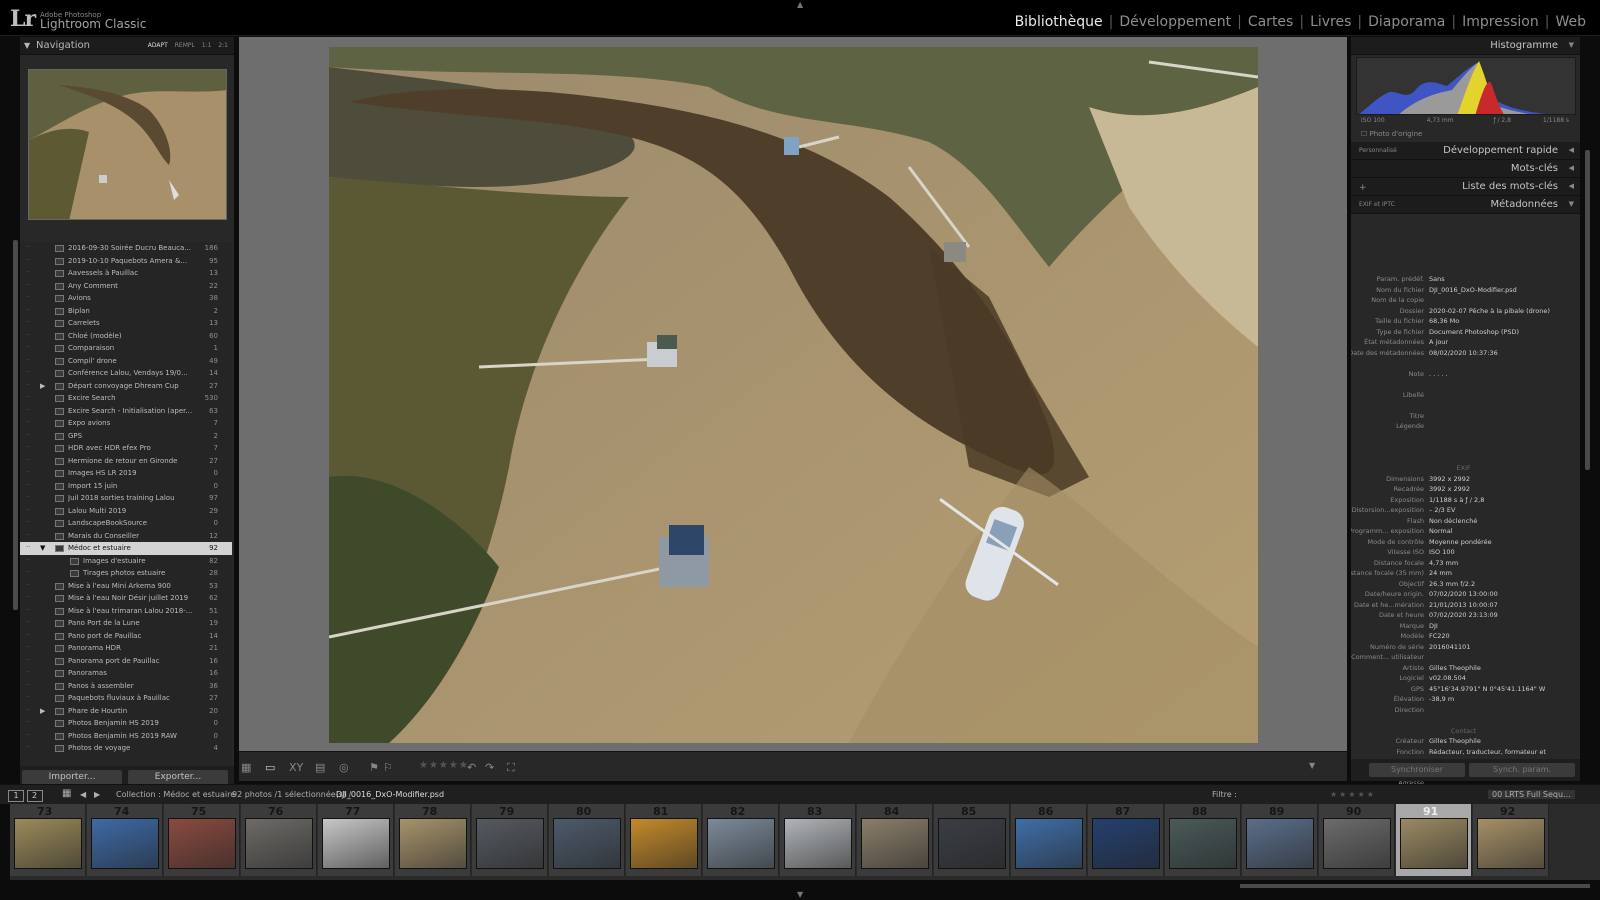  I want to click on sync-button: Synchroniser, so click(1417, 770).